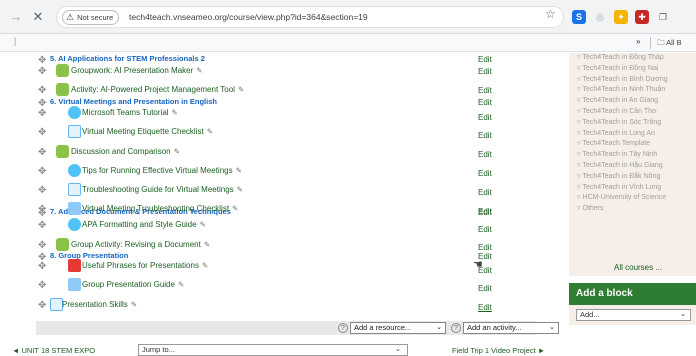  What do you see at coordinates (616, 133) in the screenshot?
I see `course-category-item: ▿ Tech4Teach in Long An` at bounding box center [616, 133].